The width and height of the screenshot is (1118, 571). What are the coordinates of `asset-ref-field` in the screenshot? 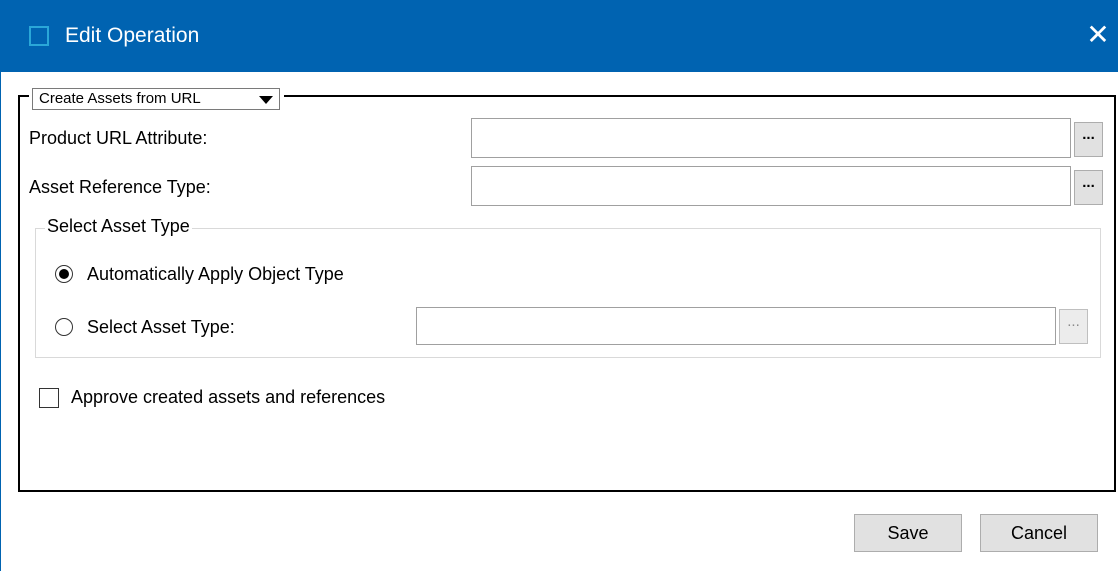 It's located at (771, 186).